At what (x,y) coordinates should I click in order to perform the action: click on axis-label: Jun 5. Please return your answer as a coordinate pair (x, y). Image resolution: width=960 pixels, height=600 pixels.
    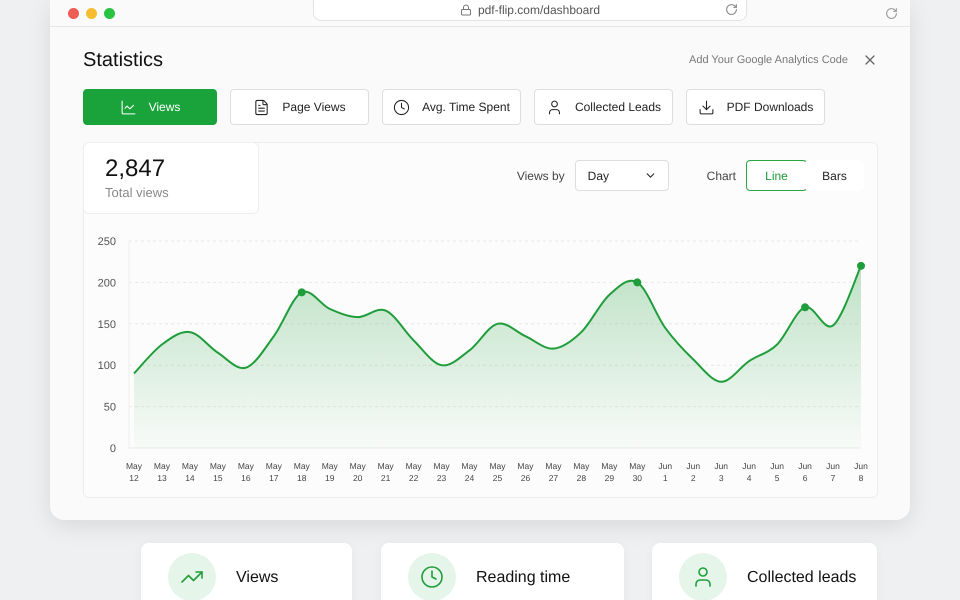
    Looking at the image, I should click on (777, 472).